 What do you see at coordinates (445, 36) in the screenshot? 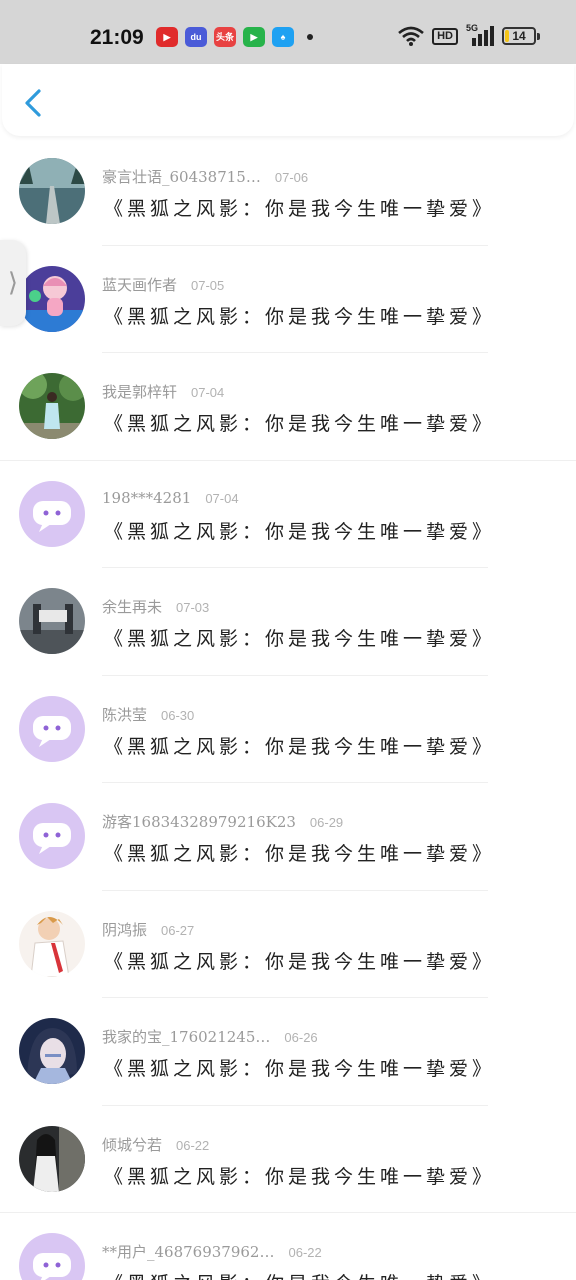
I see `hd-badge: HD` at bounding box center [445, 36].